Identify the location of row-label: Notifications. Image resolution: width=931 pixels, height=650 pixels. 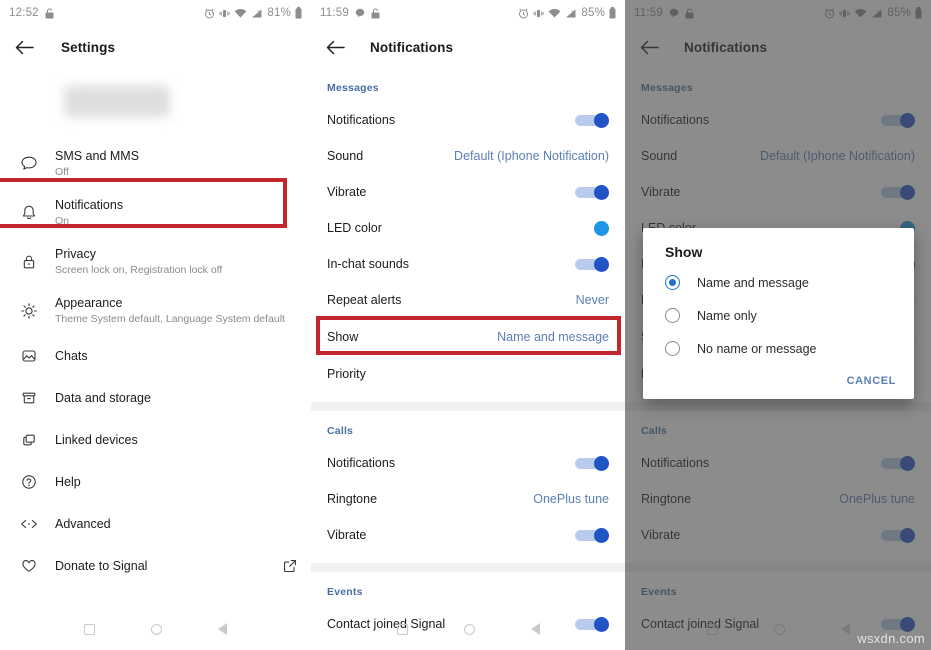
(361, 120).